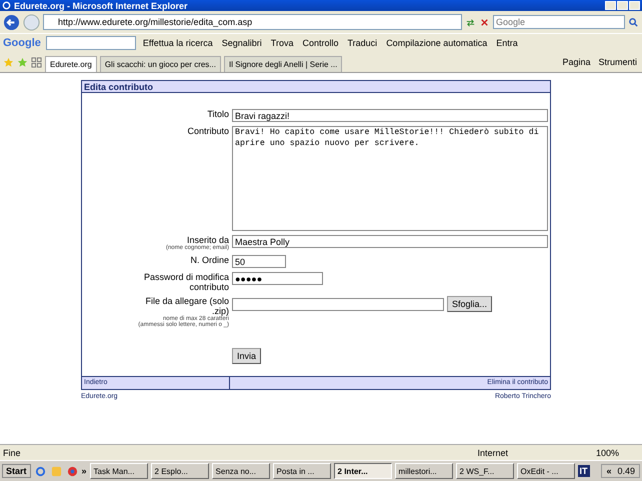 The width and height of the screenshot is (642, 481). I want to click on google-logo: Google, so click(22, 43).